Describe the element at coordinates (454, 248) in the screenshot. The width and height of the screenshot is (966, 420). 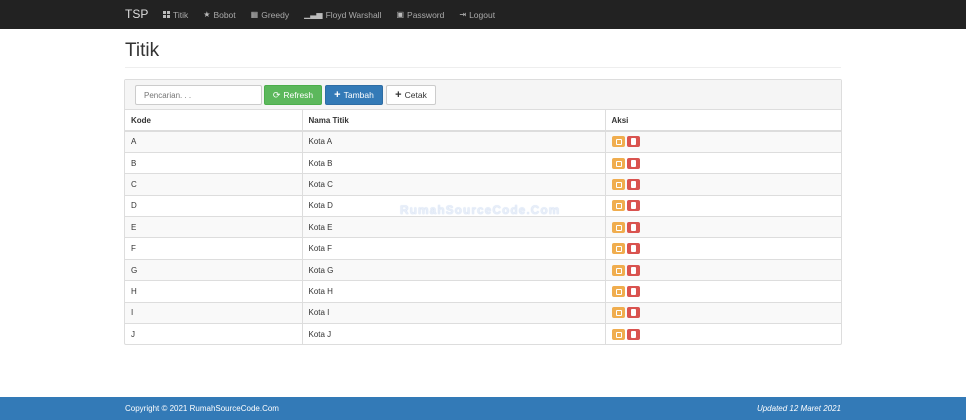
I see `cell-nama-titik: Kota F` at that location.